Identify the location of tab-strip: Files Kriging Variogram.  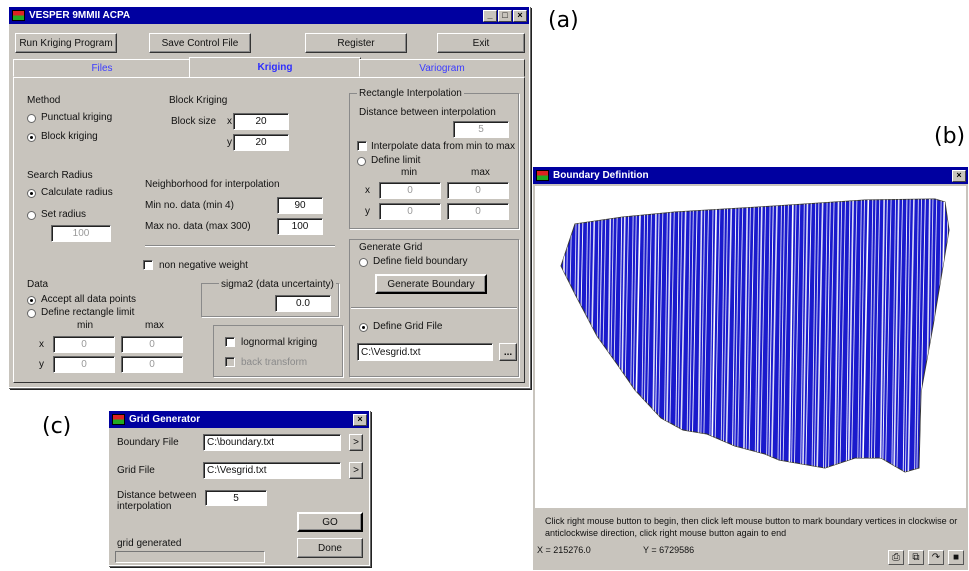
(269, 68).